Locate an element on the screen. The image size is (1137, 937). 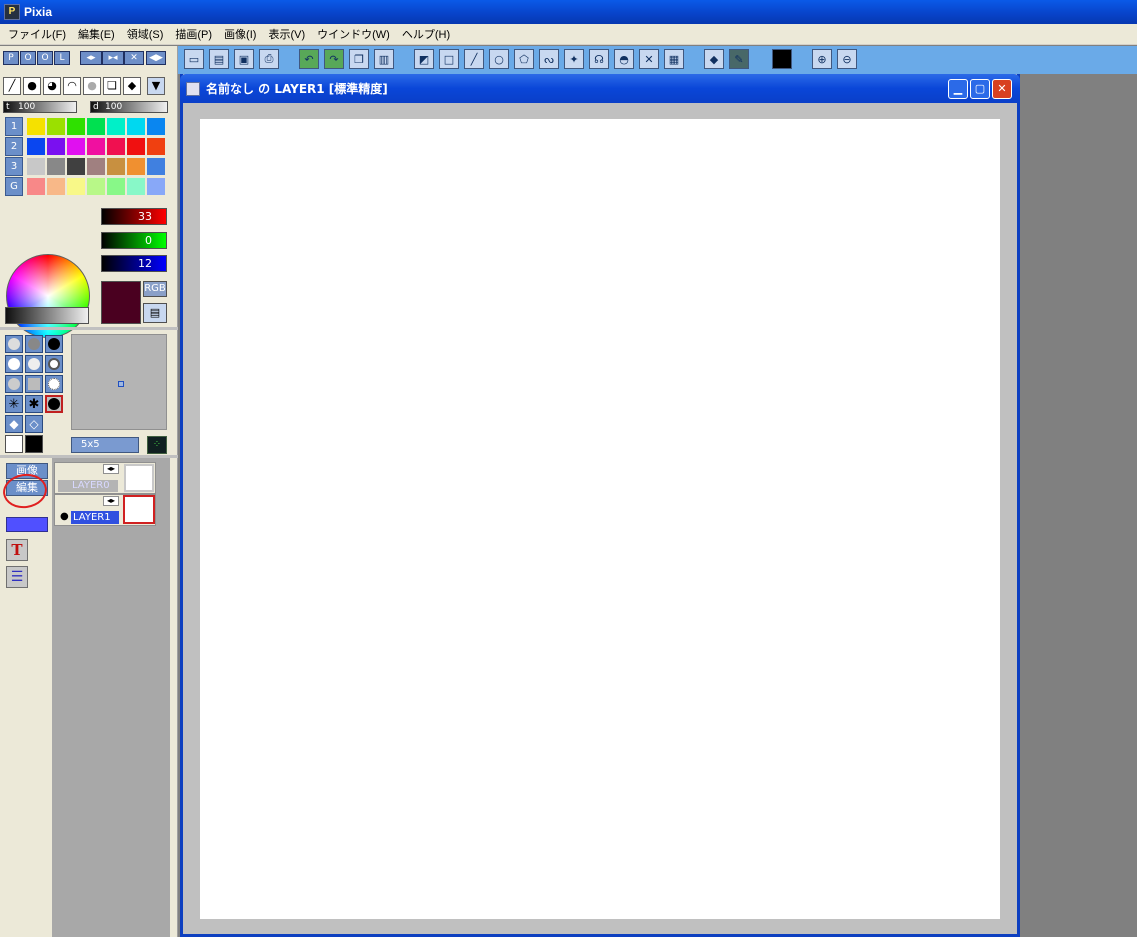
eraser-icon: ◩ is located at coordinates (424, 59).